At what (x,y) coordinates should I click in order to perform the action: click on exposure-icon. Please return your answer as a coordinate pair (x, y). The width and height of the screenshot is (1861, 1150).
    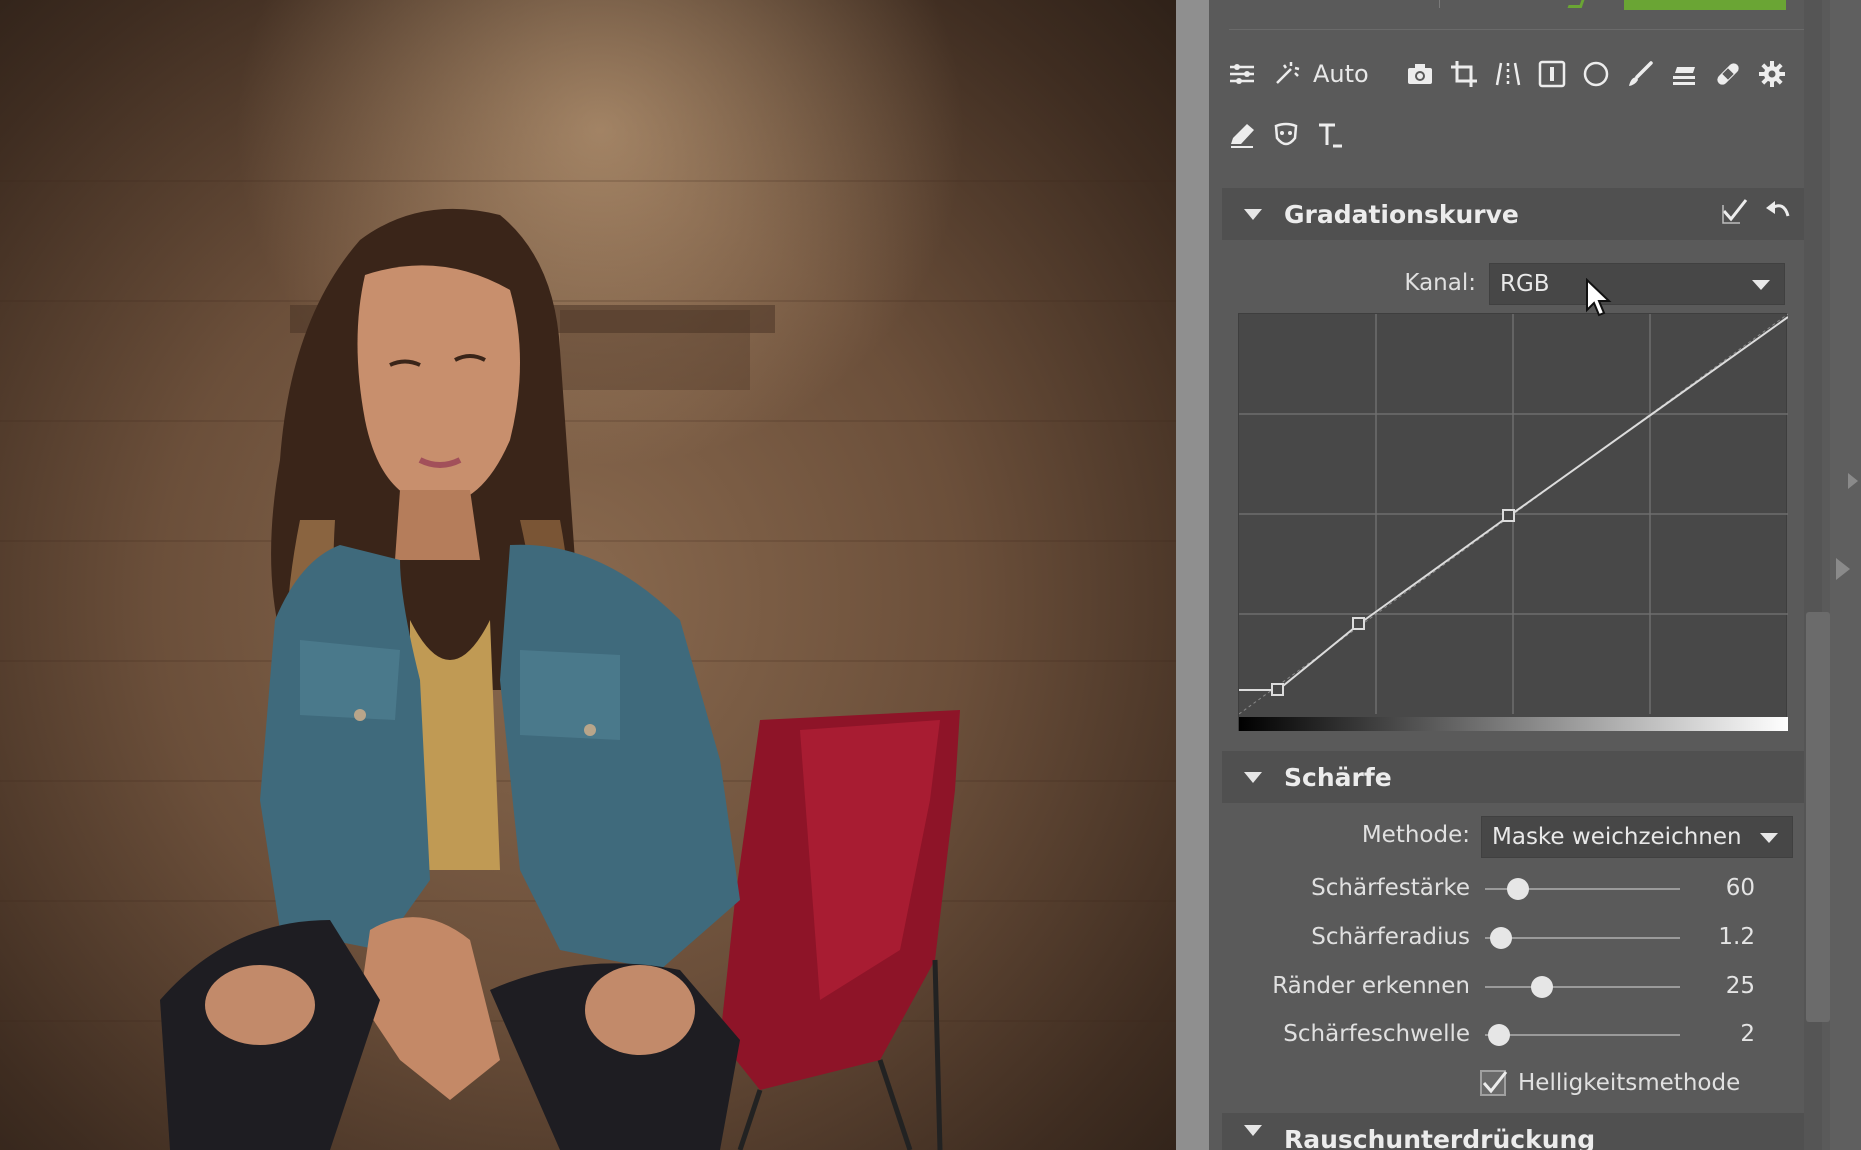
    Looking at the image, I should click on (1552, 74).